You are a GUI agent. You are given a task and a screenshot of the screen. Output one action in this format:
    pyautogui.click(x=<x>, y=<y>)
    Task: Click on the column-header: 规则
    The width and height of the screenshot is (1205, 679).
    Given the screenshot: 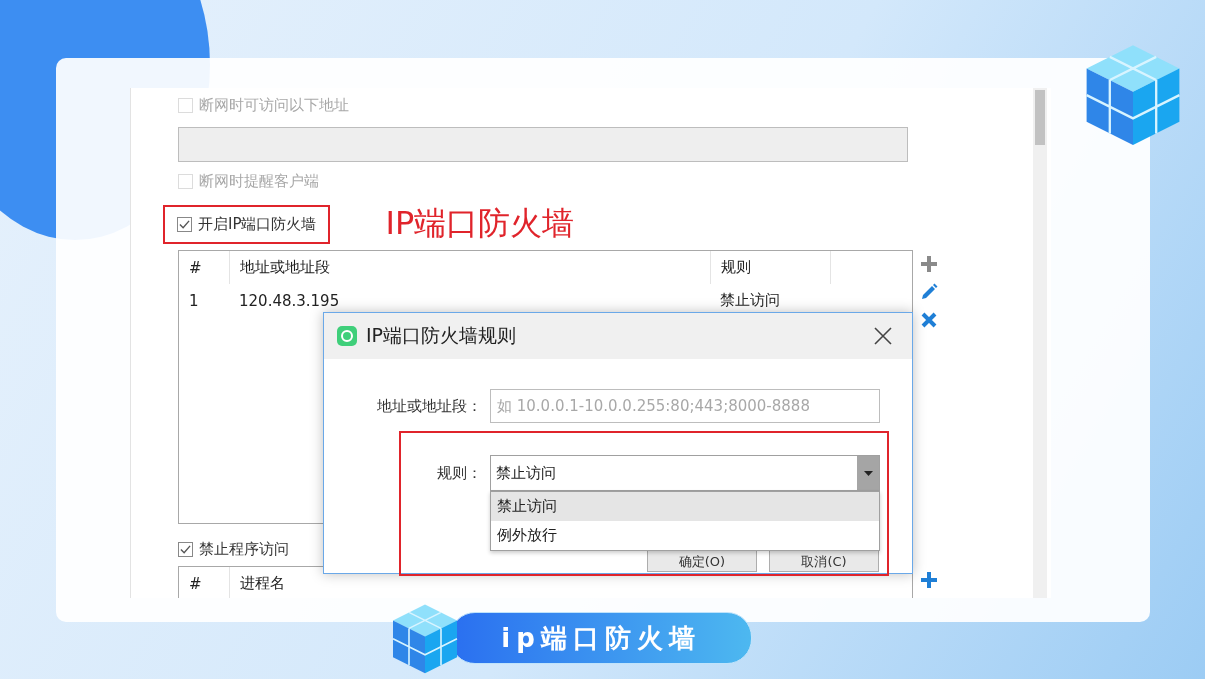 What is the action you would take?
    pyautogui.click(x=770, y=267)
    